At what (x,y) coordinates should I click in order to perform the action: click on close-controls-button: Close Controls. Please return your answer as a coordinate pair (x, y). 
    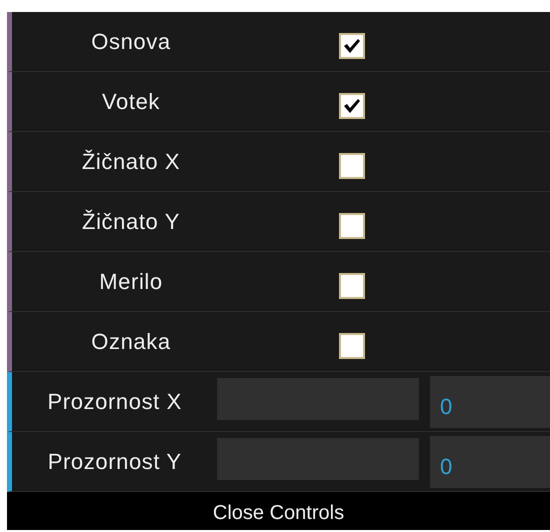
    Looking at the image, I should click on (278, 511).